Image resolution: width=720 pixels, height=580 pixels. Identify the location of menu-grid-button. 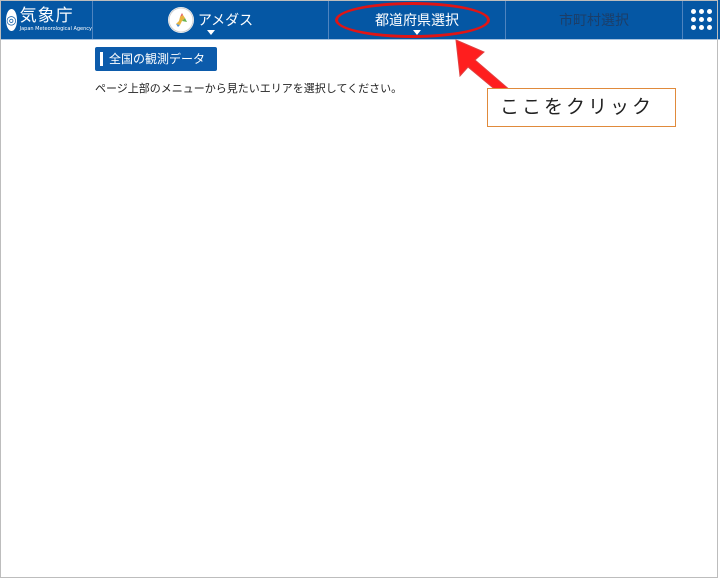
(701, 19).